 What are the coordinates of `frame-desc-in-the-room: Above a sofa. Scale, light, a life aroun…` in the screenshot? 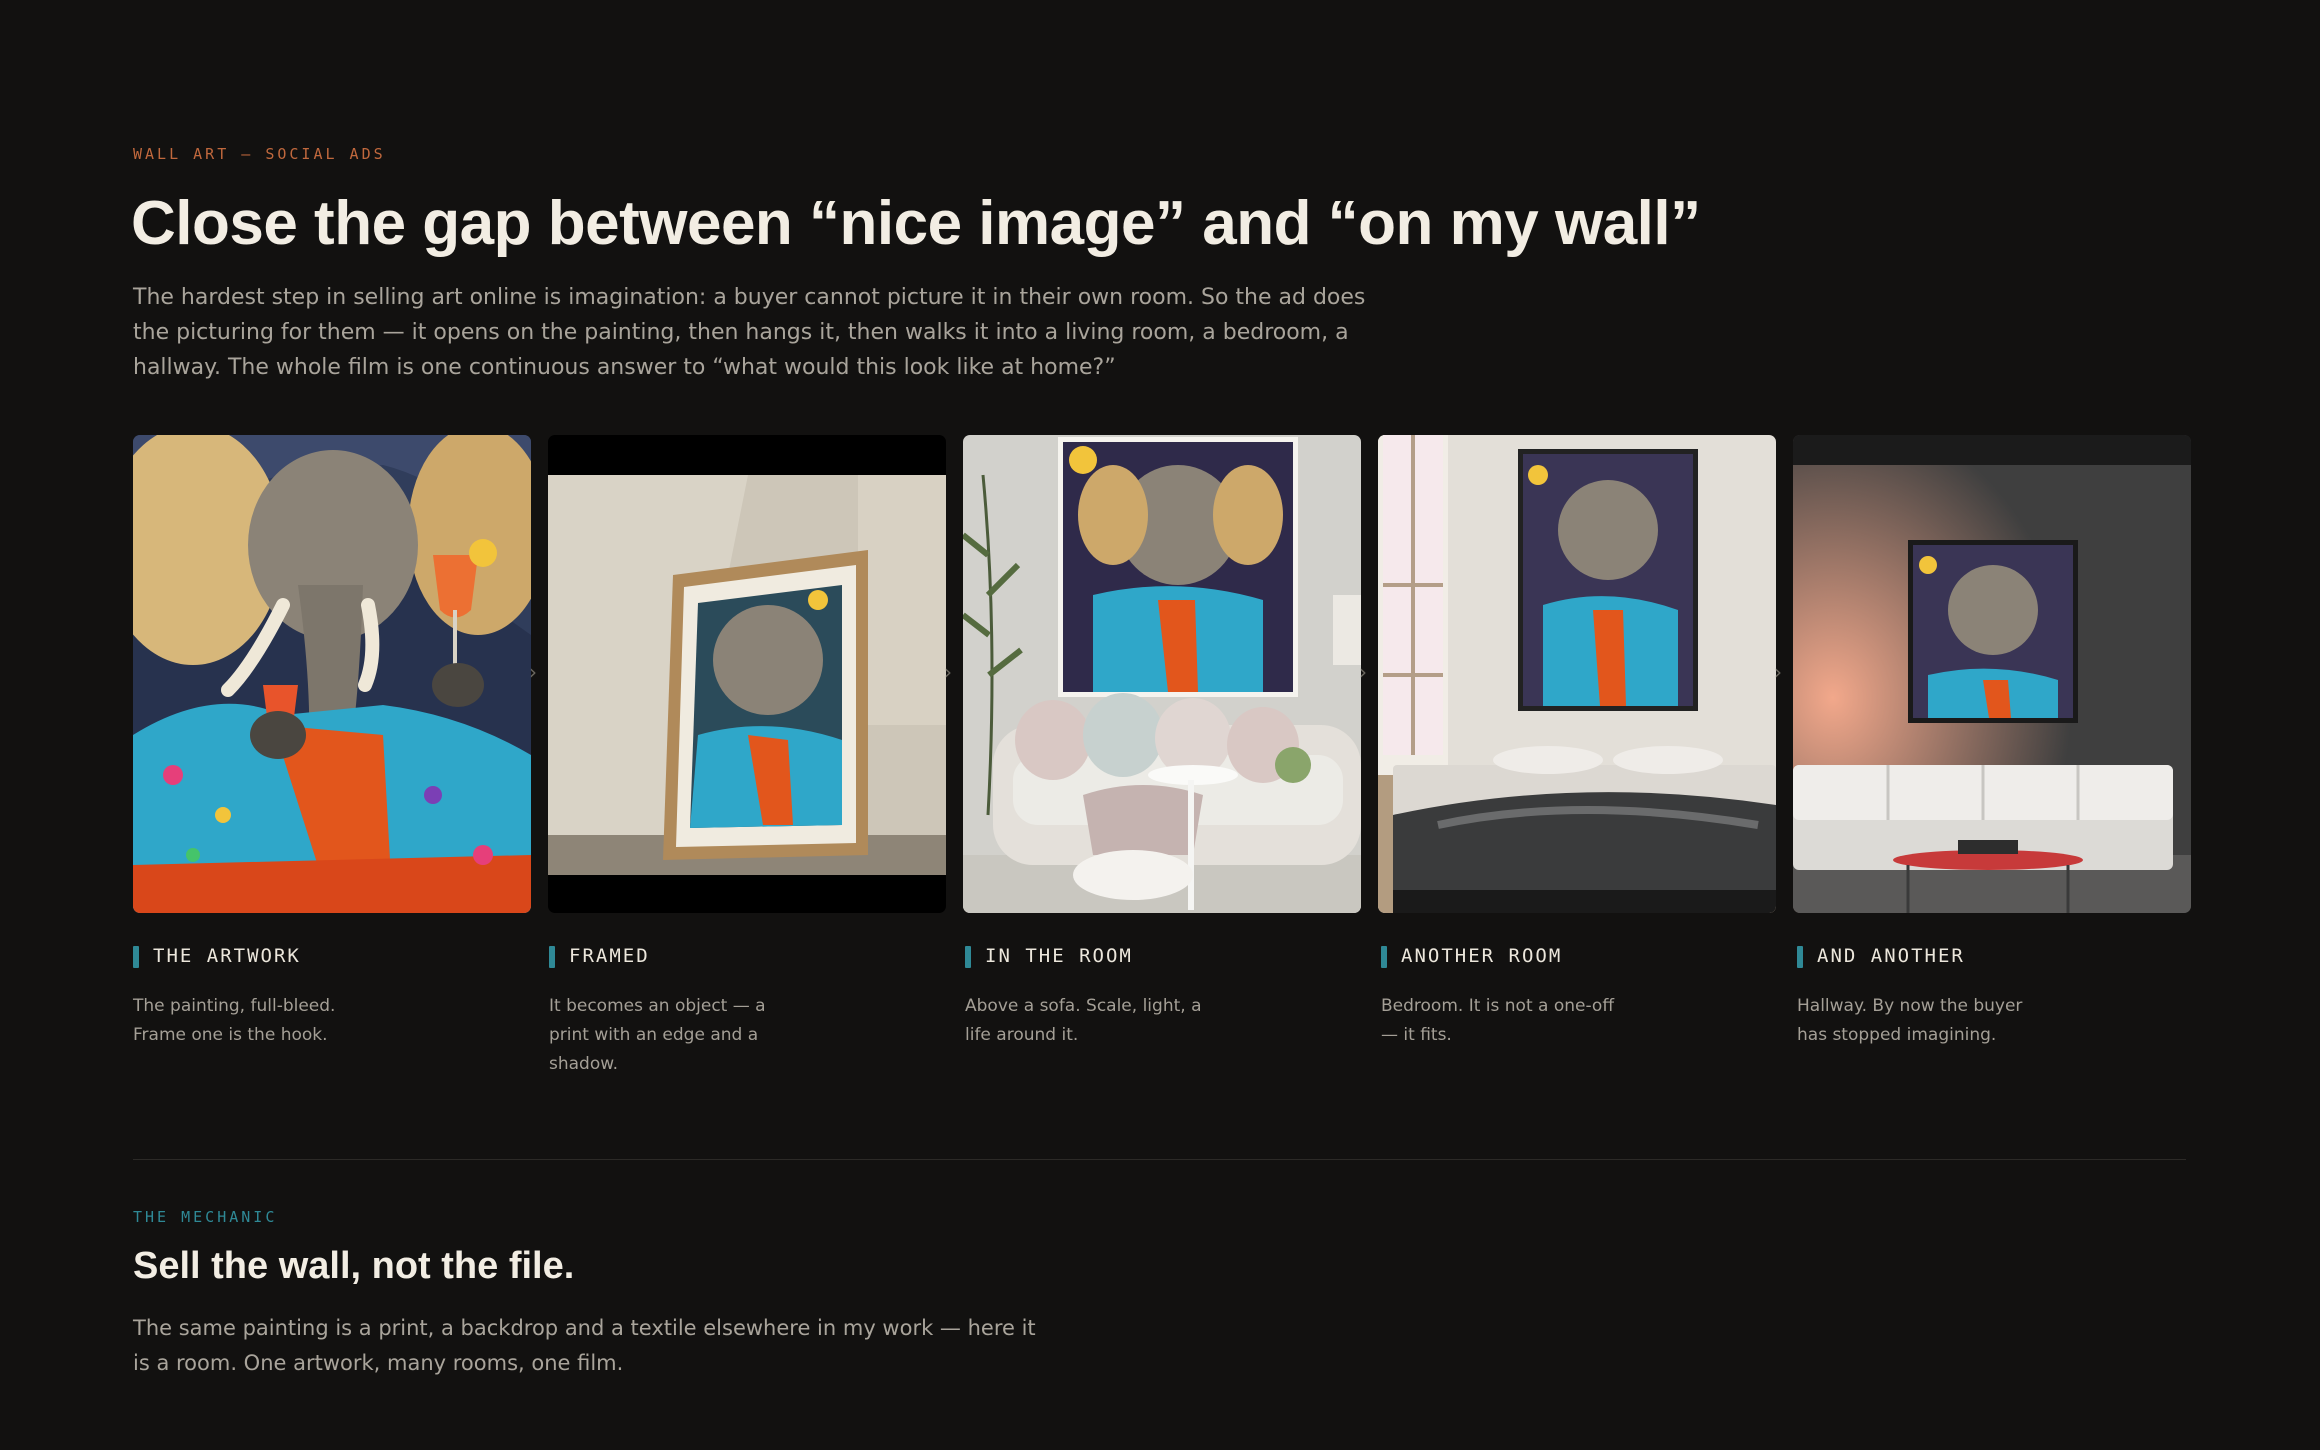 It's located at (1083, 1020).